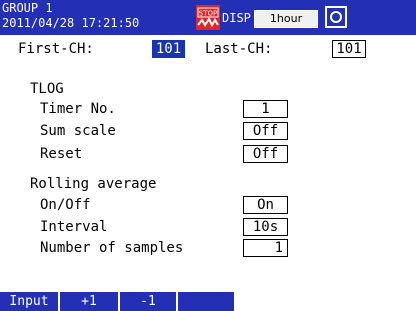 The width and height of the screenshot is (416, 311). Describe the element at coordinates (236, 18) in the screenshot. I see `disp-label: DISP` at that location.